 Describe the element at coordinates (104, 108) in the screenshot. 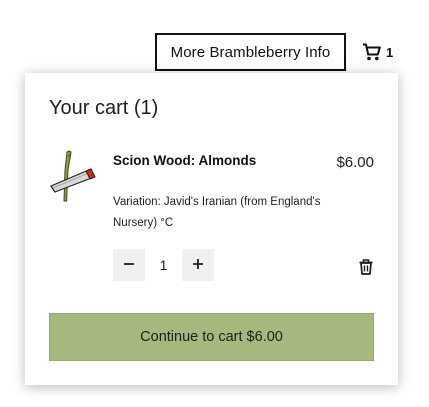

I see `cart-title: Your cart (1)` at that location.